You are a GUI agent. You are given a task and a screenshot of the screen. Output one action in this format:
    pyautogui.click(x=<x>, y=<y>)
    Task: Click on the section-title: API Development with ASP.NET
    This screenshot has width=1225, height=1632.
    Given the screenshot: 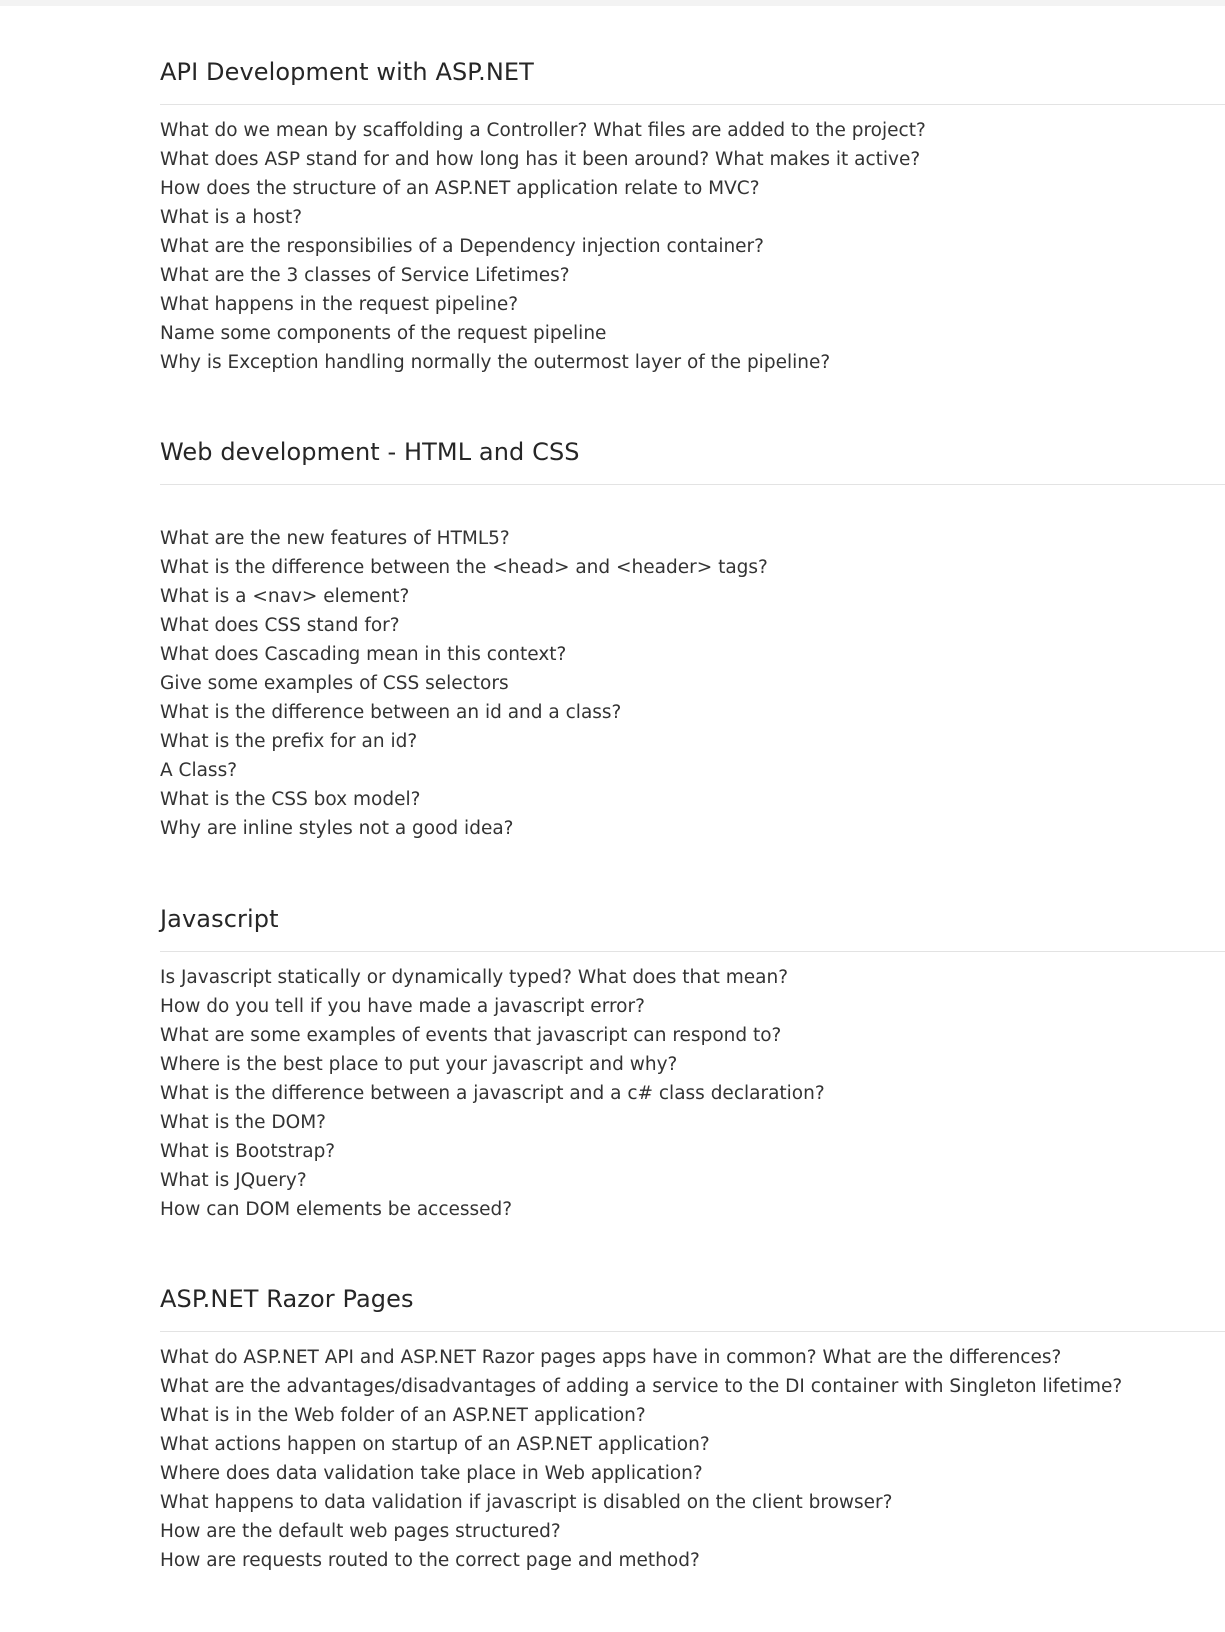 What is the action you would take?
    pyautogui.click(x=347, y=72)
    